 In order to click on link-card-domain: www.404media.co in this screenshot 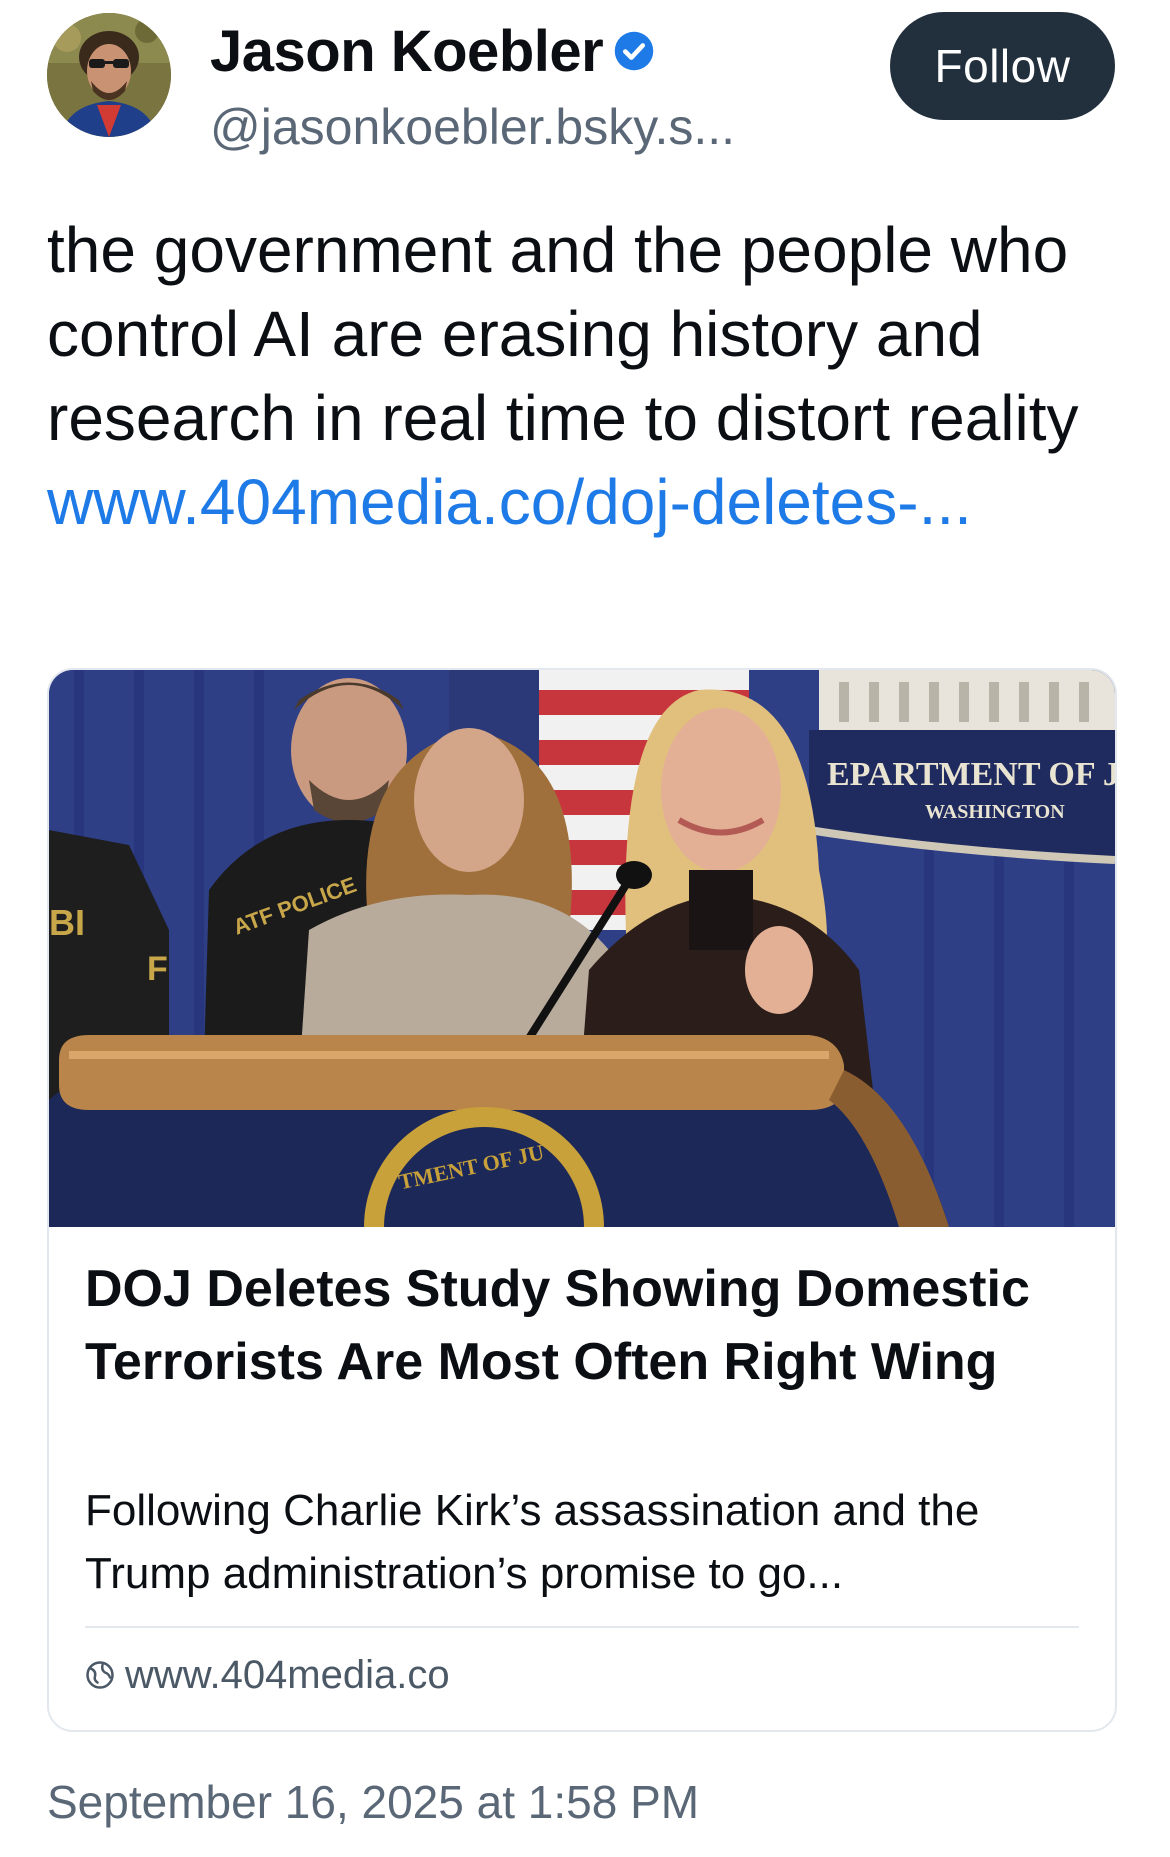, I will do `click(287, 1674)`.